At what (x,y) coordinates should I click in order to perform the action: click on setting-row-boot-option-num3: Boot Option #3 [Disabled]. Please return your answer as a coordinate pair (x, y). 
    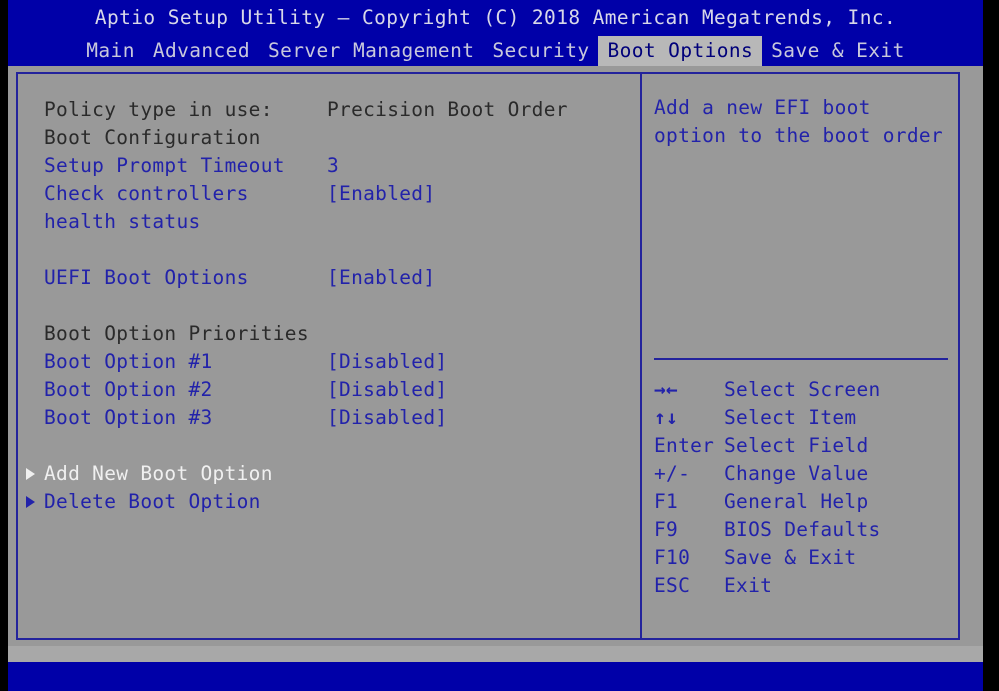
    Looking at the image, I should click on (329, 418).